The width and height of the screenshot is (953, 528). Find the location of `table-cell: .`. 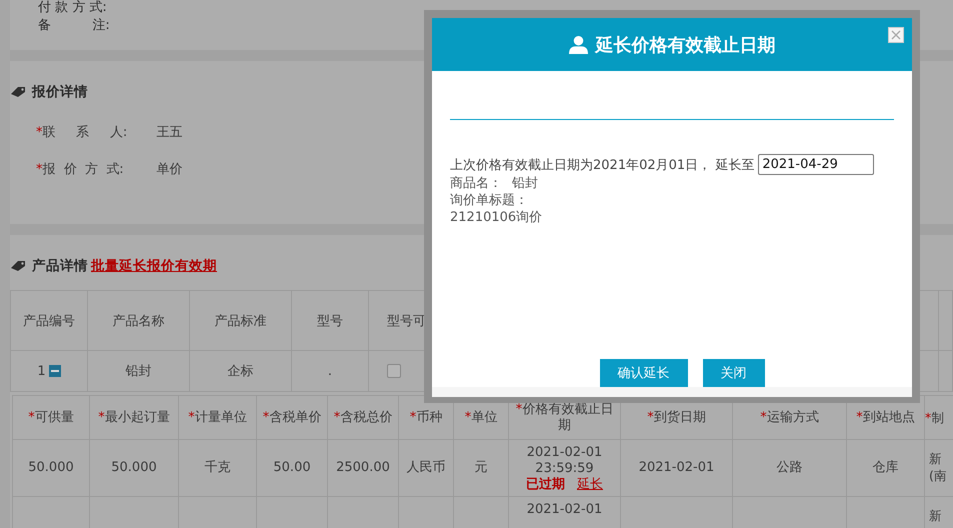

table-cell: . is located at coordinates (330, 371).